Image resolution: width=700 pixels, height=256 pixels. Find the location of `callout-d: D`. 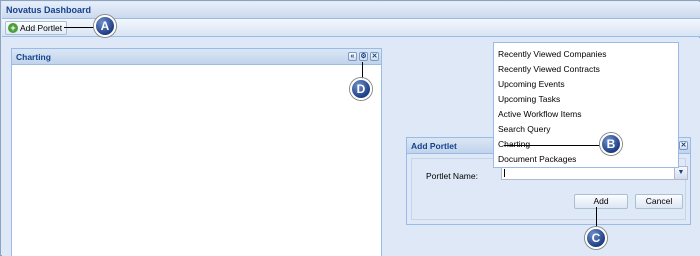

callout-d: D is located at coordinates (361, 89).